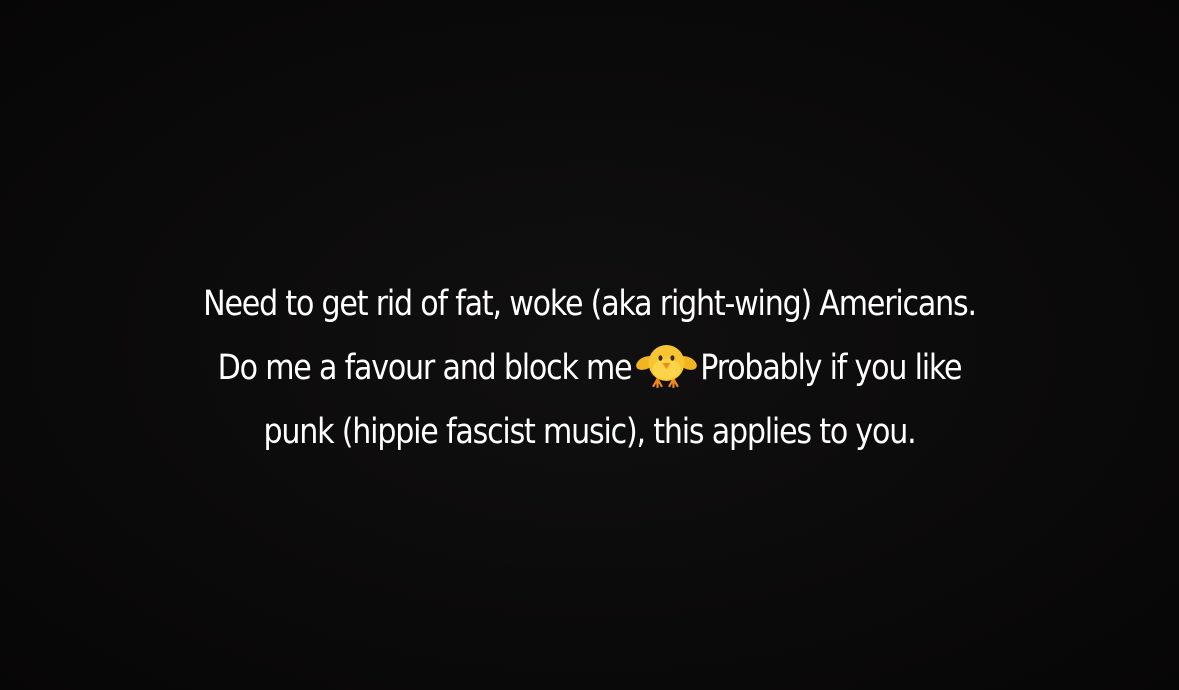 This screenshot has width=1179, height=690. What do you see at coordinates (667, 364) in the screenshot?
I see `baby-chick-icon` at bounding box center [667, 364].